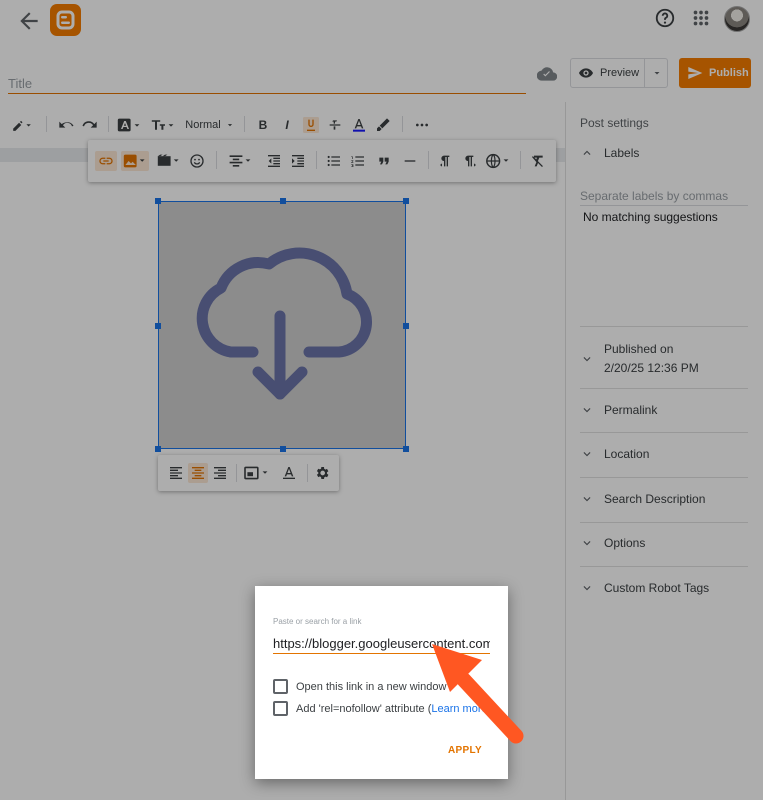 The width and height of the screenshot is (763, 800). I want to click on link-field-label: Paste or search for a link, so click(317, 621).